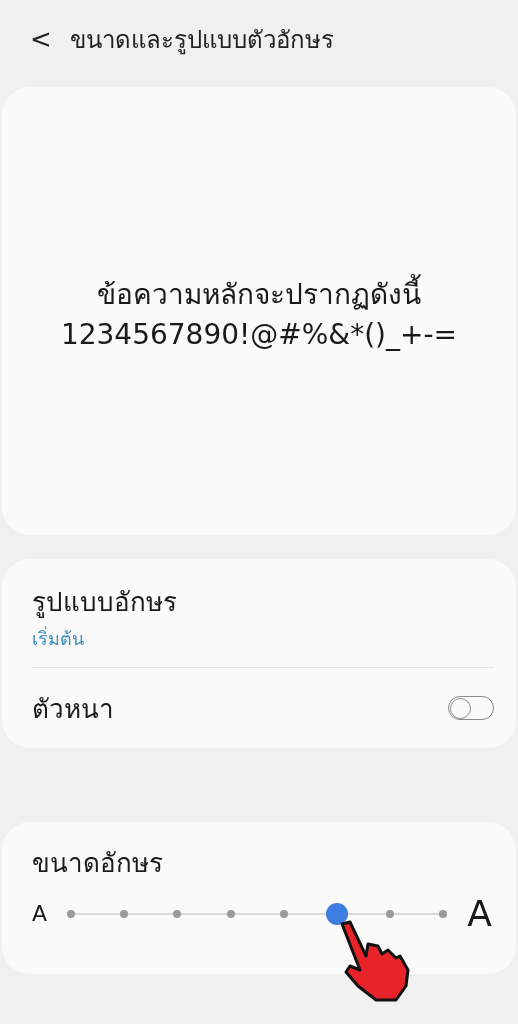 This screenshot has height=1024, width=518. Describe the element at coordinates (479, 913) in the screenshot. I see `large-a-mark: A` at that location.